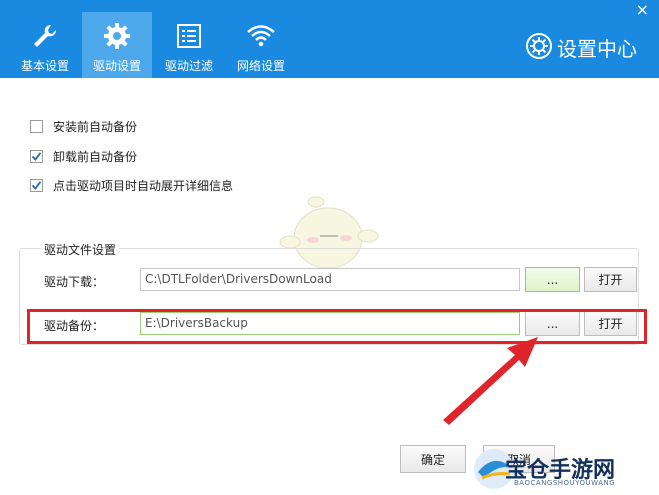  What do you see at coordinates (642, 10) in the screenshot?
I see `close-button: ×` at bounding box center [642, 10].